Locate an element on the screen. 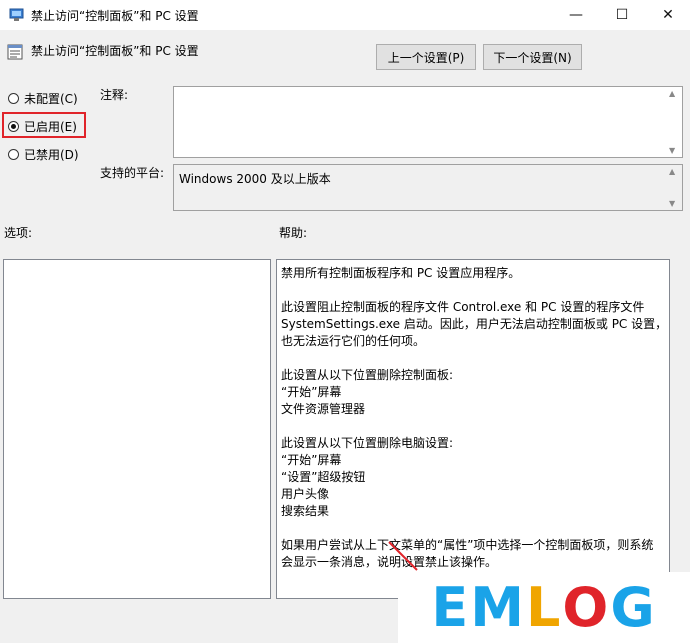 The image size is (690, 643). help-line: 如果用户尝试从上下文菜单的“属性”项中选择一个控制面板项，则系统 is located at coordinates (467, 545).